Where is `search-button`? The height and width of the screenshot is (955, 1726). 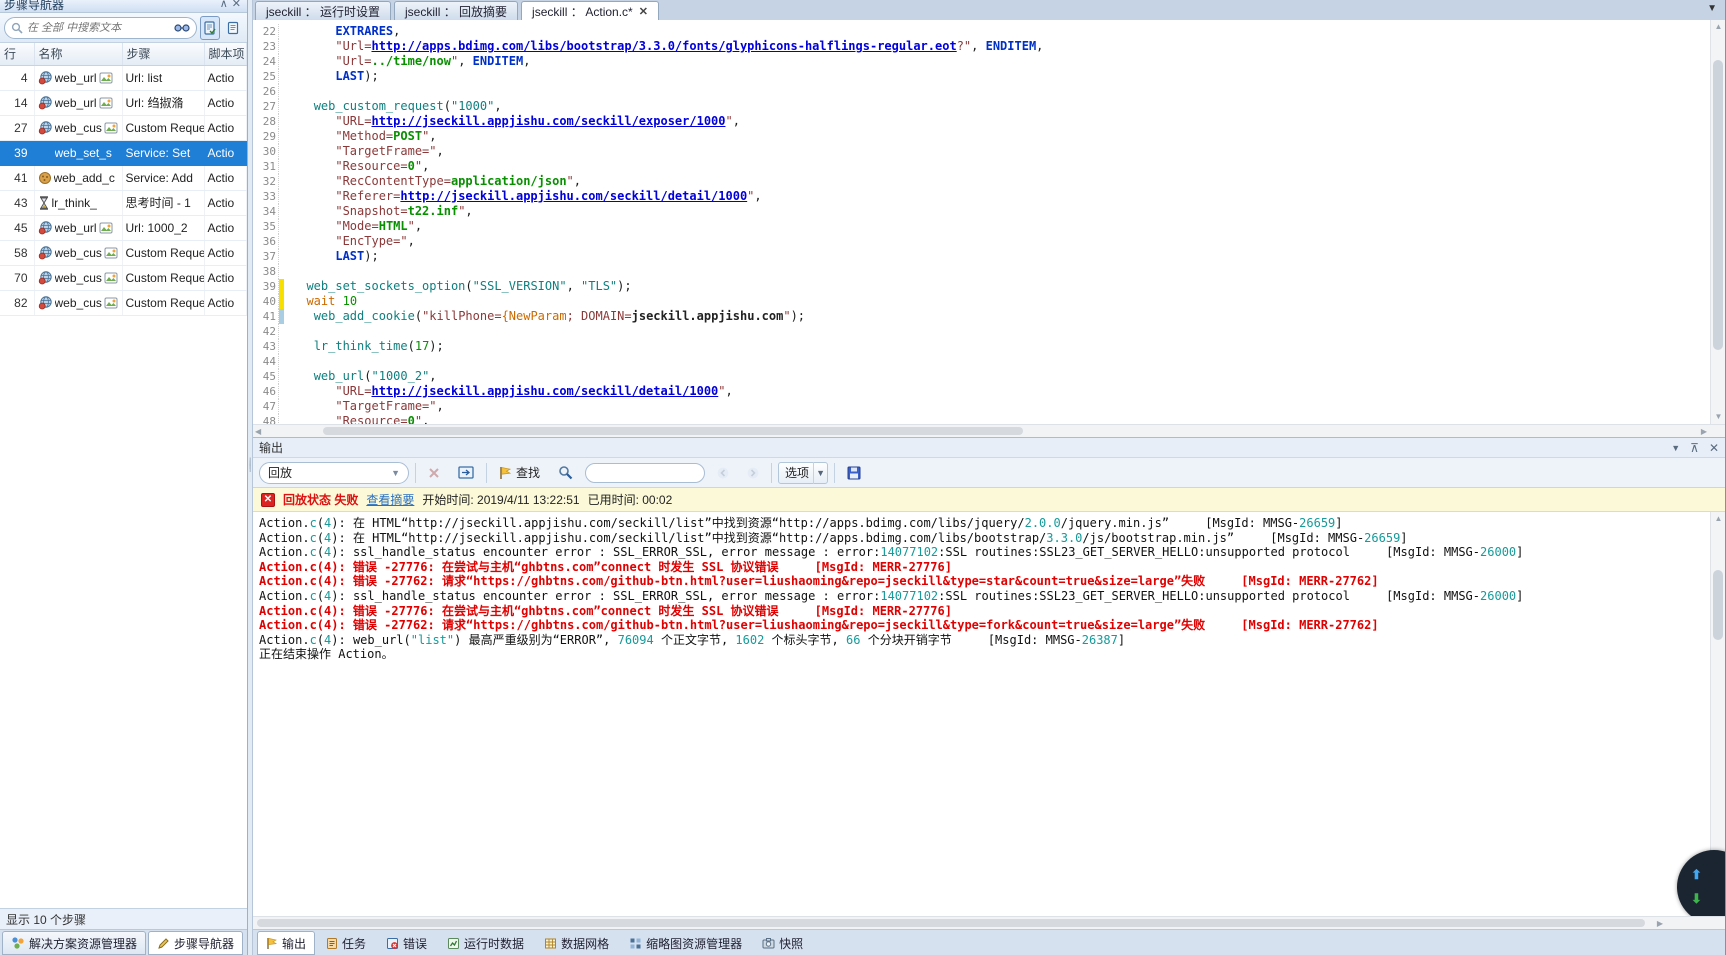 search-button is located at coordinates (565, 473).